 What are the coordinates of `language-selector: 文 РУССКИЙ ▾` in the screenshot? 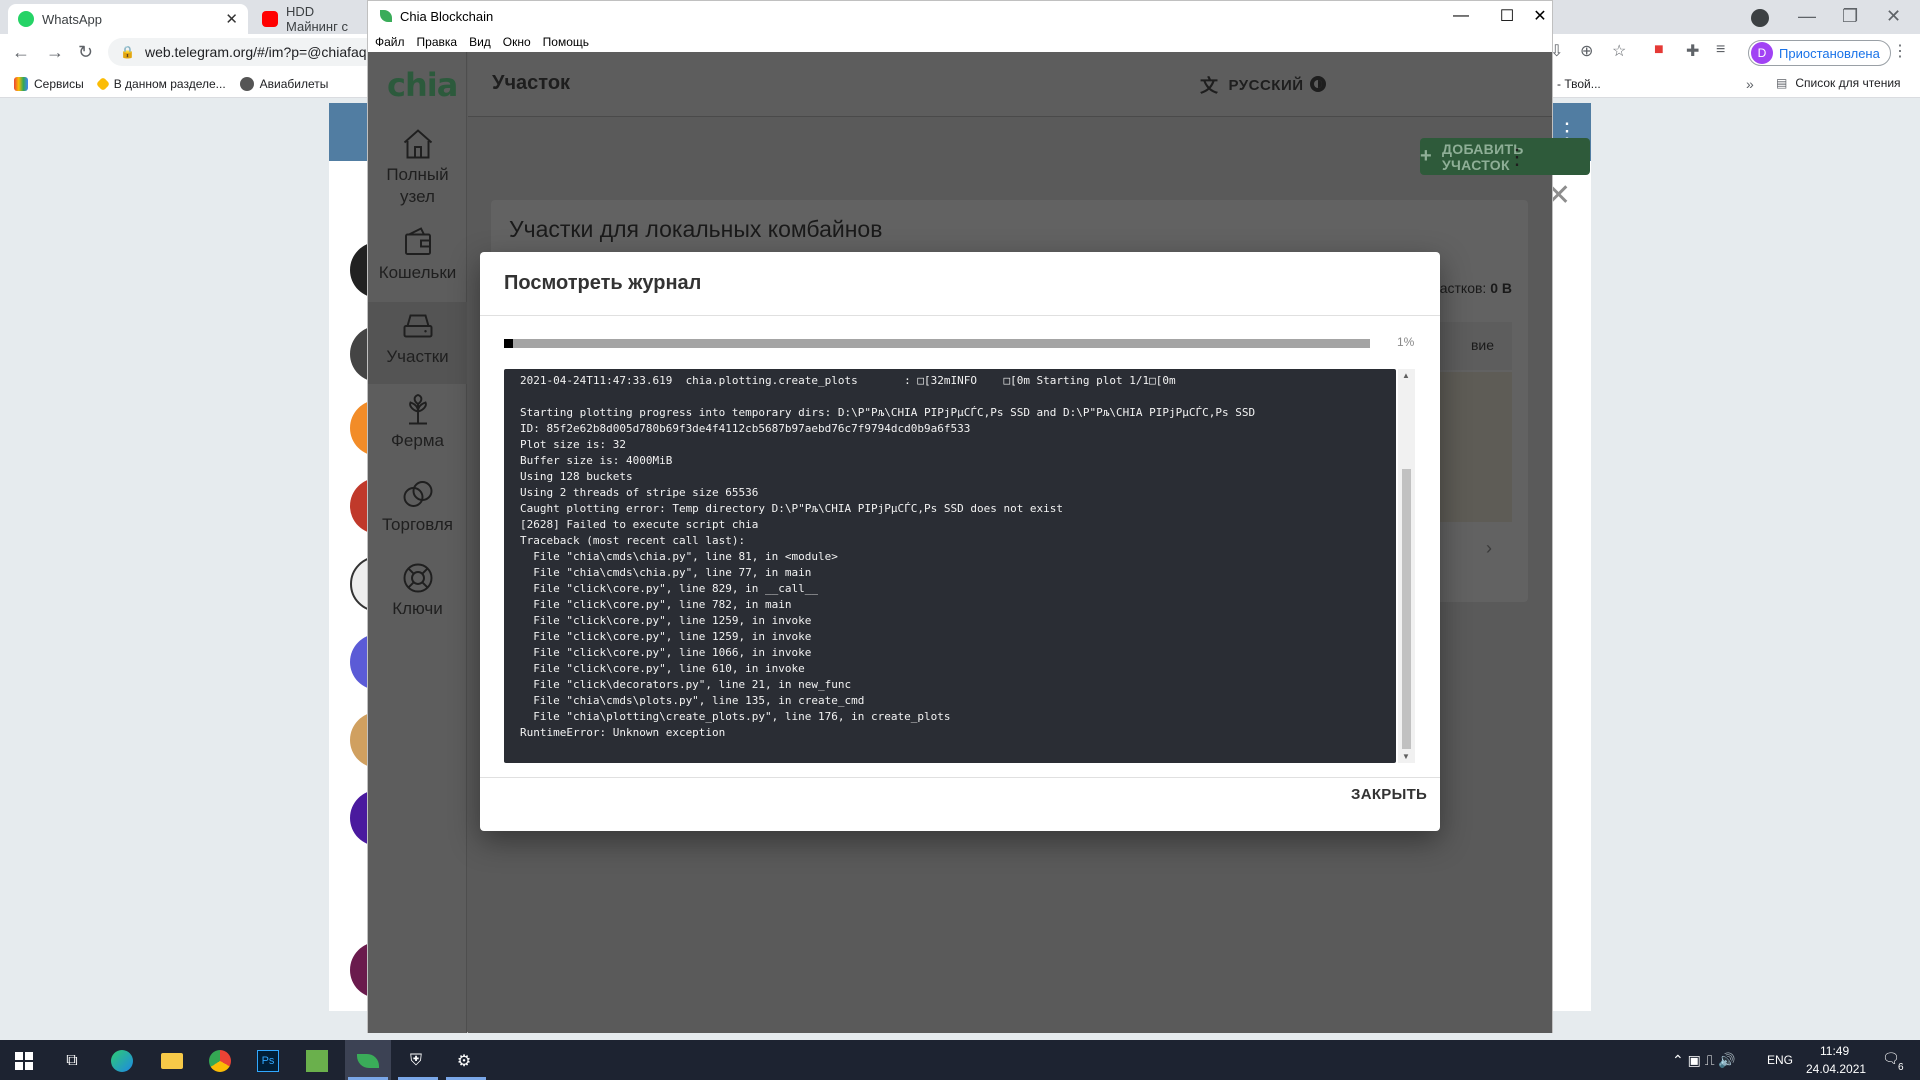 It's located at (1260, 85).